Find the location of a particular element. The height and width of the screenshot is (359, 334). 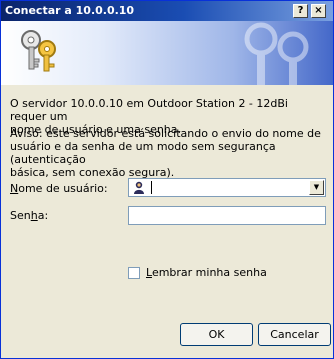

close-button: × is located at coordinates (318, 11).